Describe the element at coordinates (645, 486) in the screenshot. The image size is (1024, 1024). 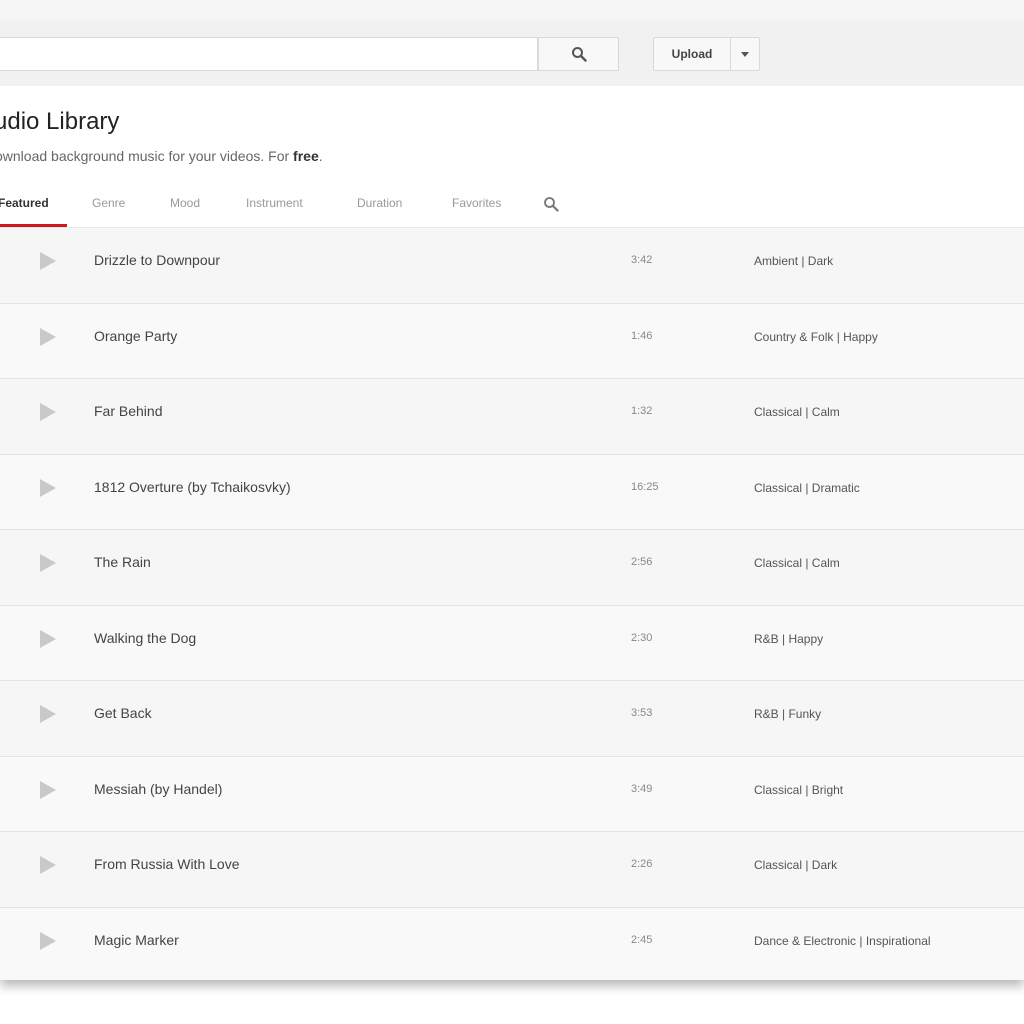
I see `track-duration: 16:25` at that location.